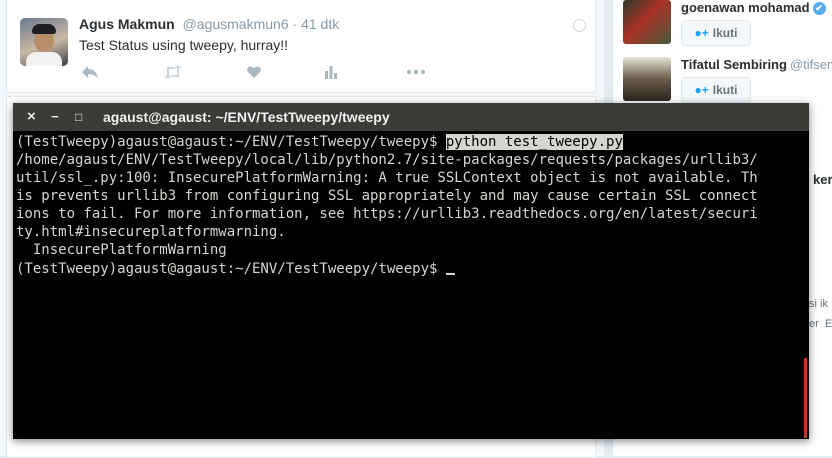 This screenshot has width=832, height=458. I want to click on suggestion-display-name: goenawan mohamad, so click(745, 7).